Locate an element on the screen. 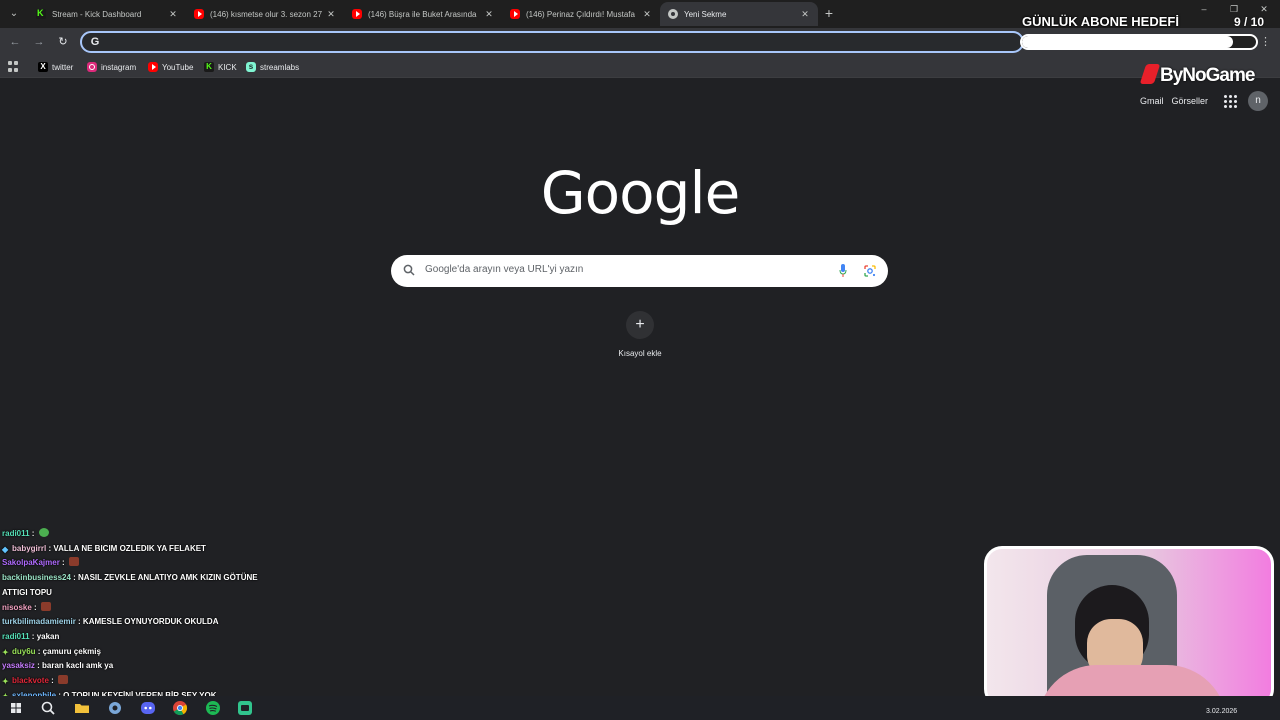 This screenshot has height=720, width=1280. microphone-icon is located at coordinates (843, 270).